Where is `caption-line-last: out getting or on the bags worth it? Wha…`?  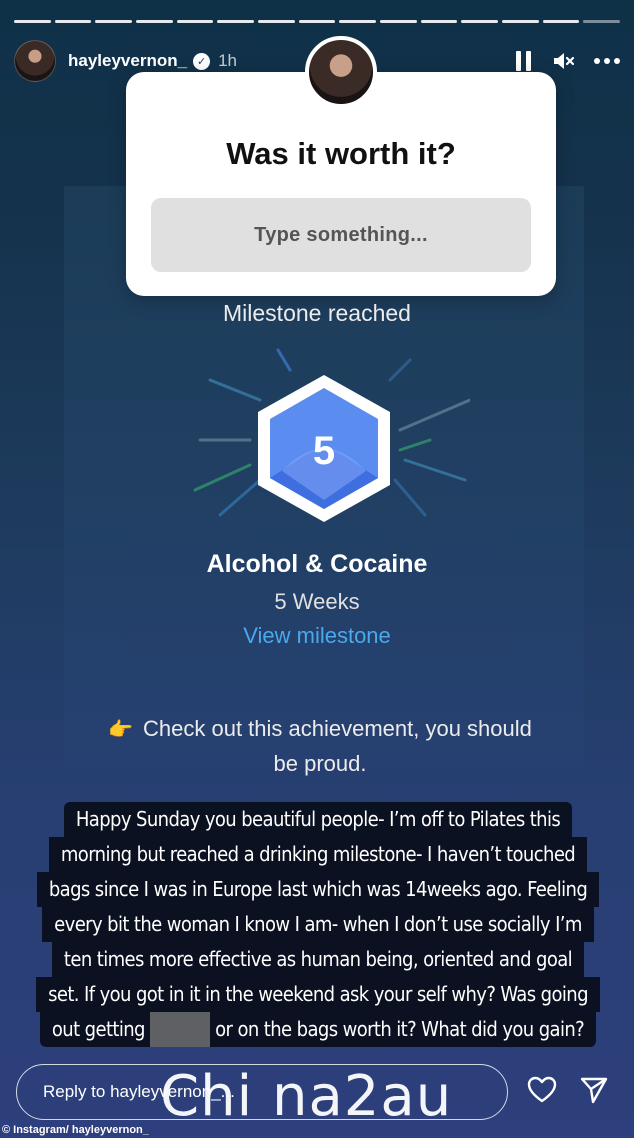
caption-line-last: out getting or on the bags worth it? Wha… is located at coordinates (318, 1029).